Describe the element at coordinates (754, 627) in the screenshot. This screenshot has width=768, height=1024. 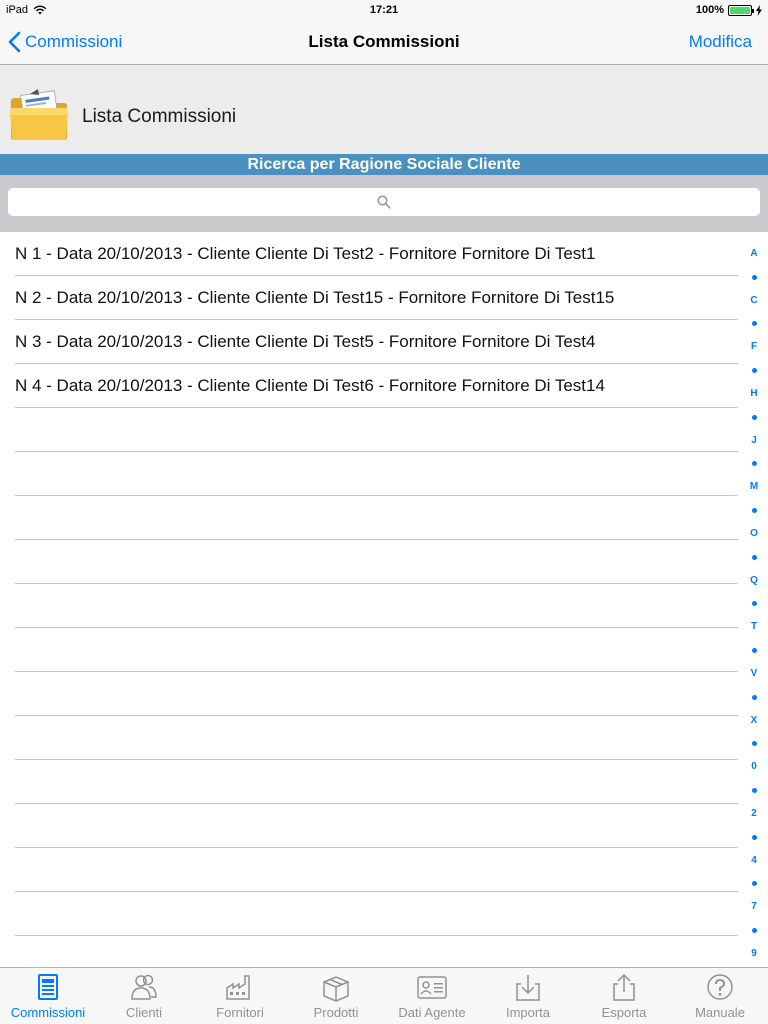
I see `index-letter: T` at that location.